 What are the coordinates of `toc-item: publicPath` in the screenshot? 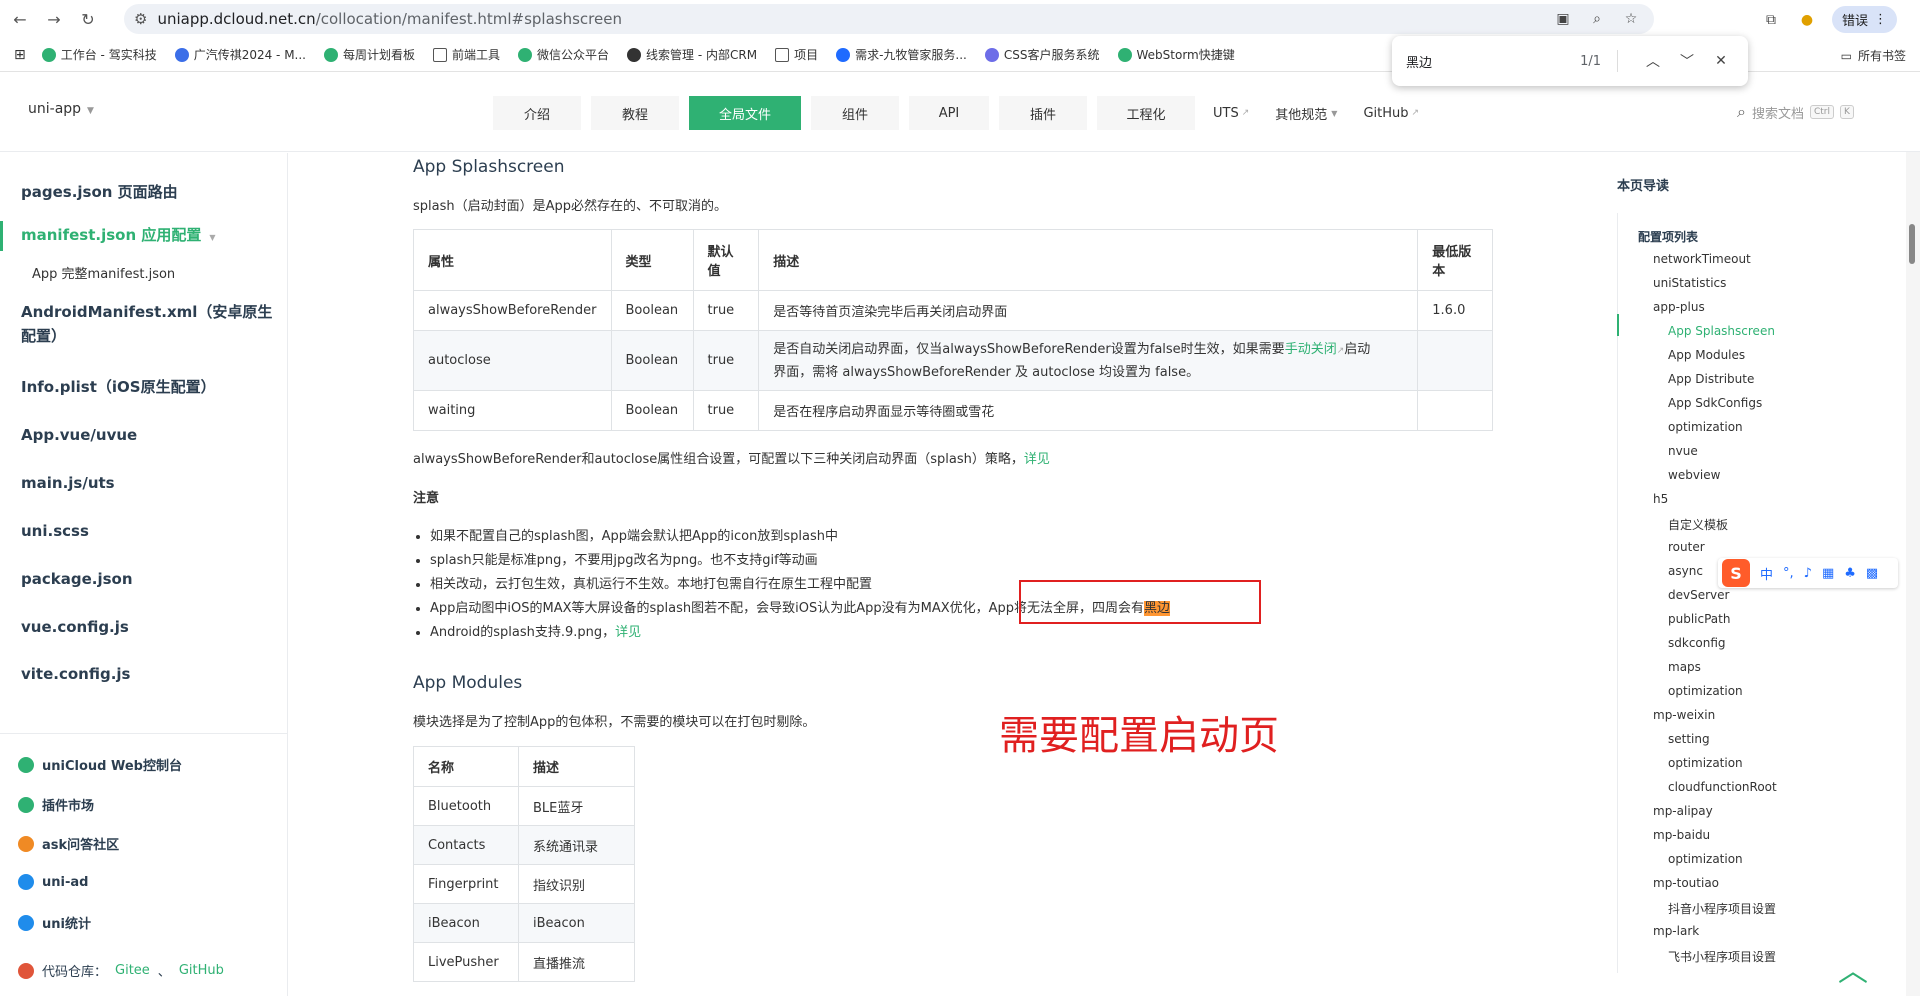 It's located at (1699, 619).